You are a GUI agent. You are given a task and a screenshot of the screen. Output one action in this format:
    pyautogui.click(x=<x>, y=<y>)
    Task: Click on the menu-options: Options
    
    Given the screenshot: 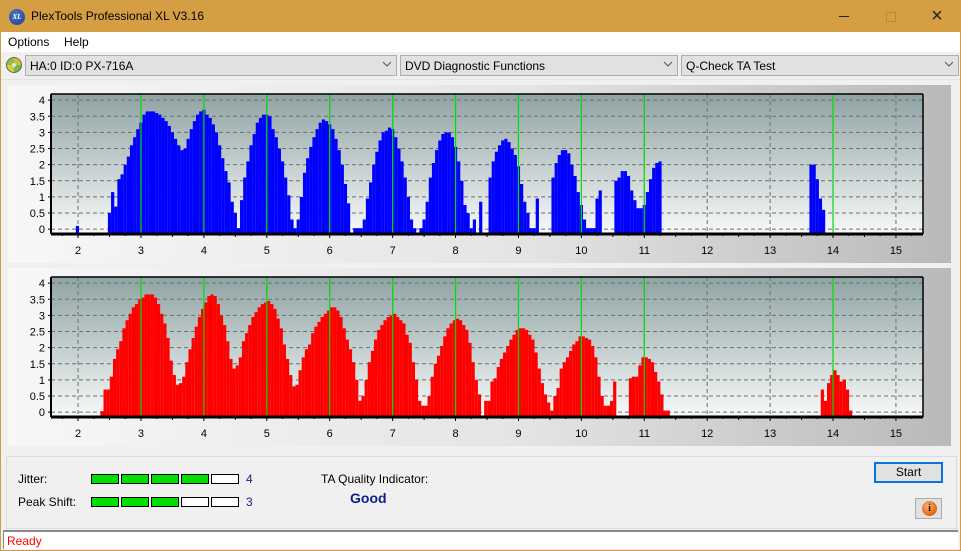 What is the action you would take?
    pyautogui.click(x=28, y=42)
    